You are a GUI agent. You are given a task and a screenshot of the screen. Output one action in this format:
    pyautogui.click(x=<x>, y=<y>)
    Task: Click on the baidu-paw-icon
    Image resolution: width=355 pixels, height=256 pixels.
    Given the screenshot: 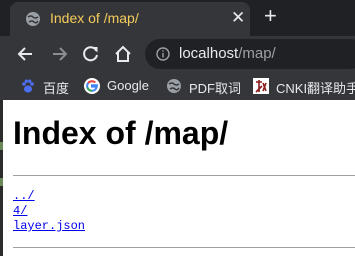 What is the action you would take?
    pyautogui.click(x=28, y=86)
    